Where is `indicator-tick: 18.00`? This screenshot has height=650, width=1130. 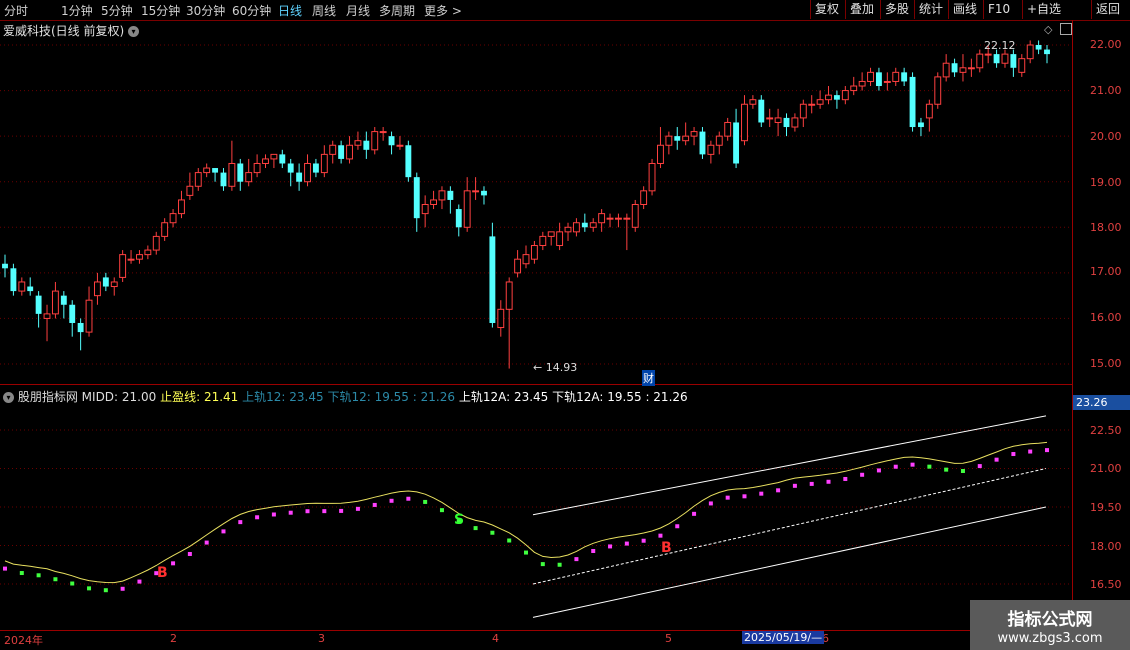 indicator-tick: 18.00 is located at coordinates (1106, 546).